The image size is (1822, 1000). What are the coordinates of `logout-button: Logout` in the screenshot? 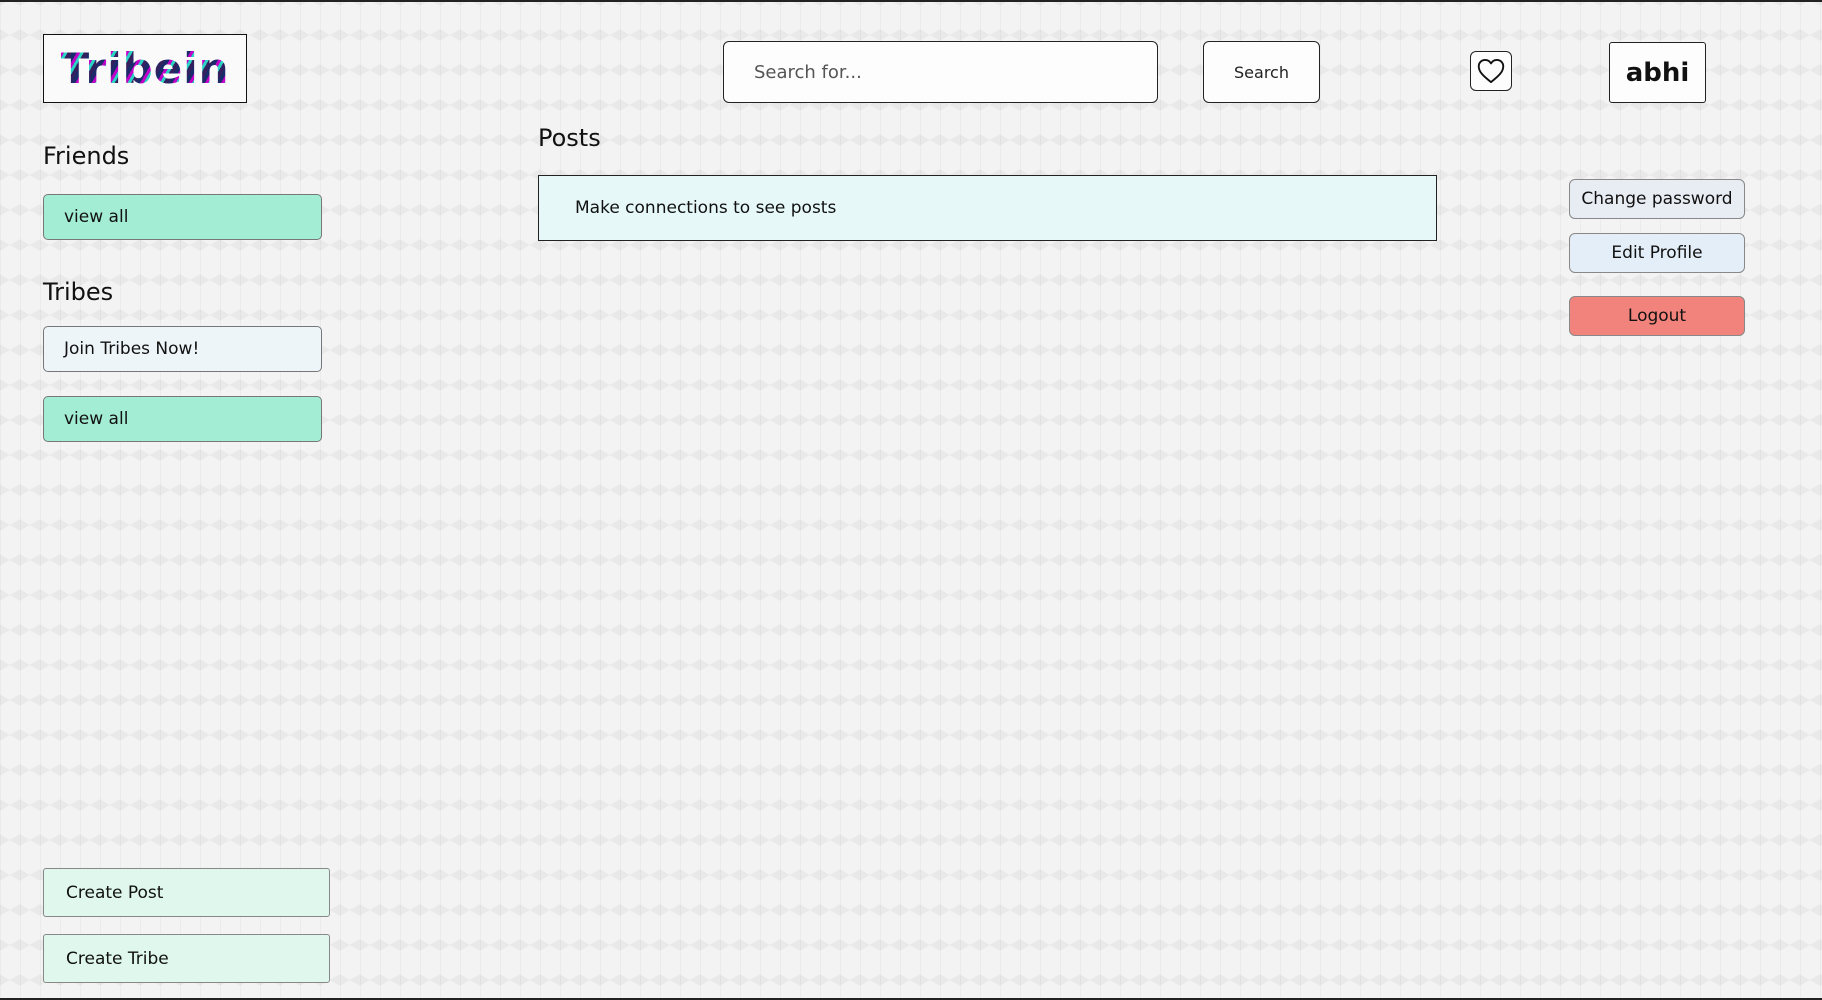 It's located at (1657, 316).